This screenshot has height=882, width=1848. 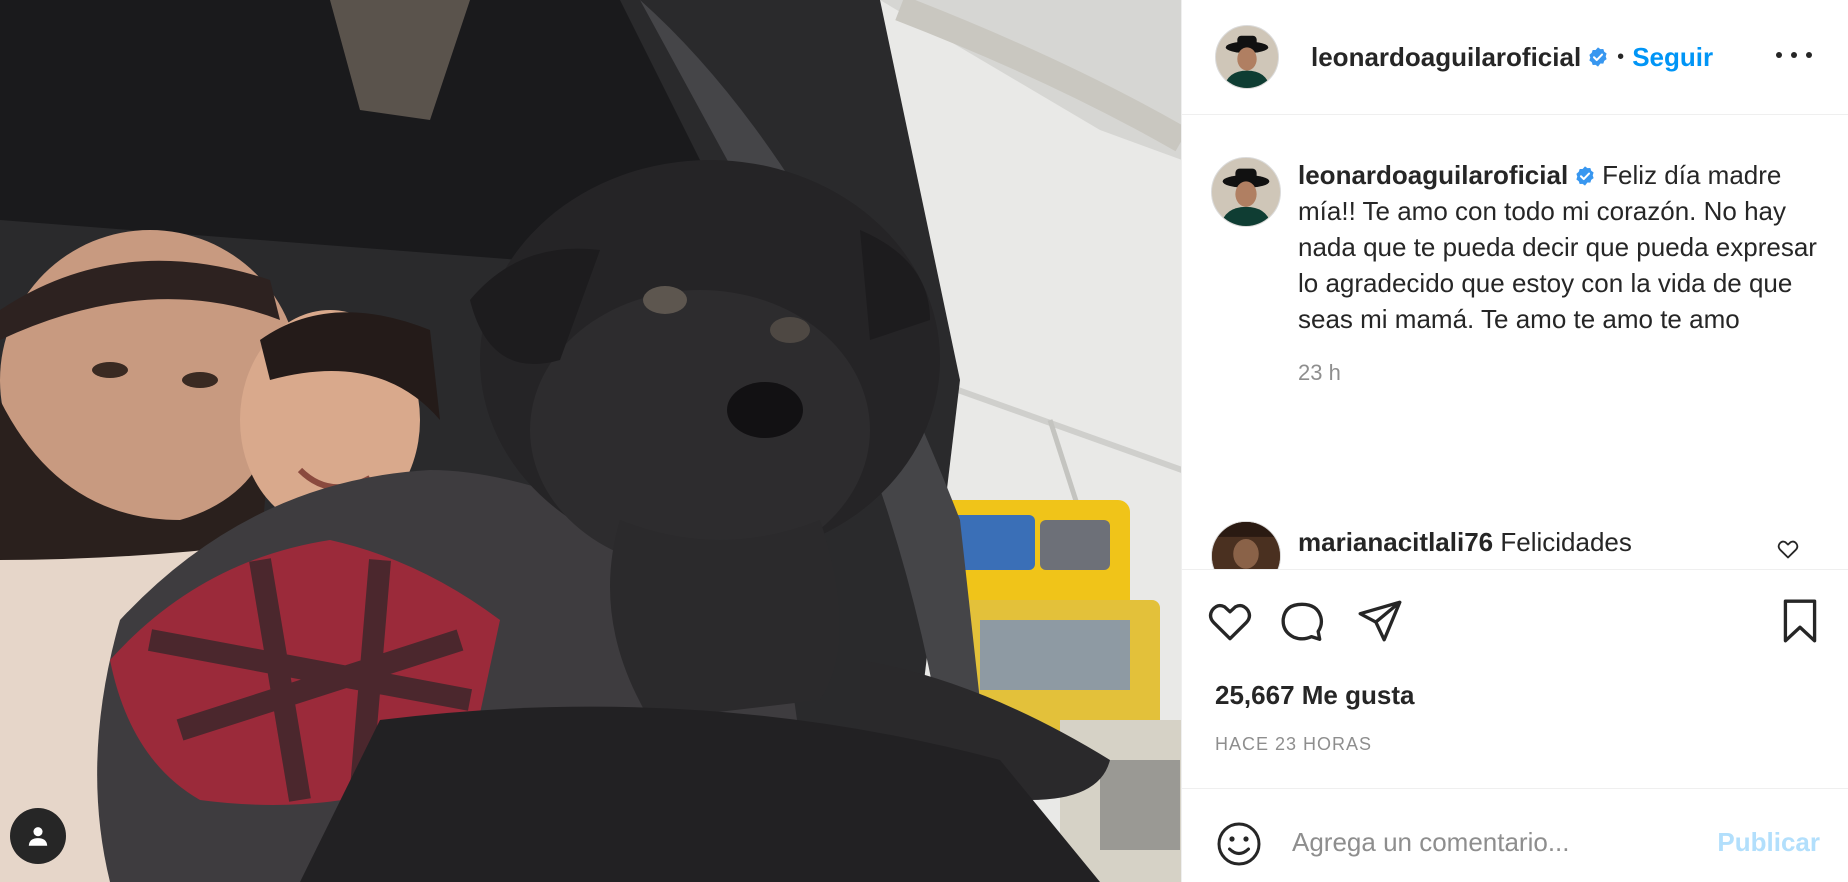 What do you see at coordinates (1293, 744) in the screenshot?
I see `post-time-ago: HACE 23 HORAS` at bounding box center [1293, 744].